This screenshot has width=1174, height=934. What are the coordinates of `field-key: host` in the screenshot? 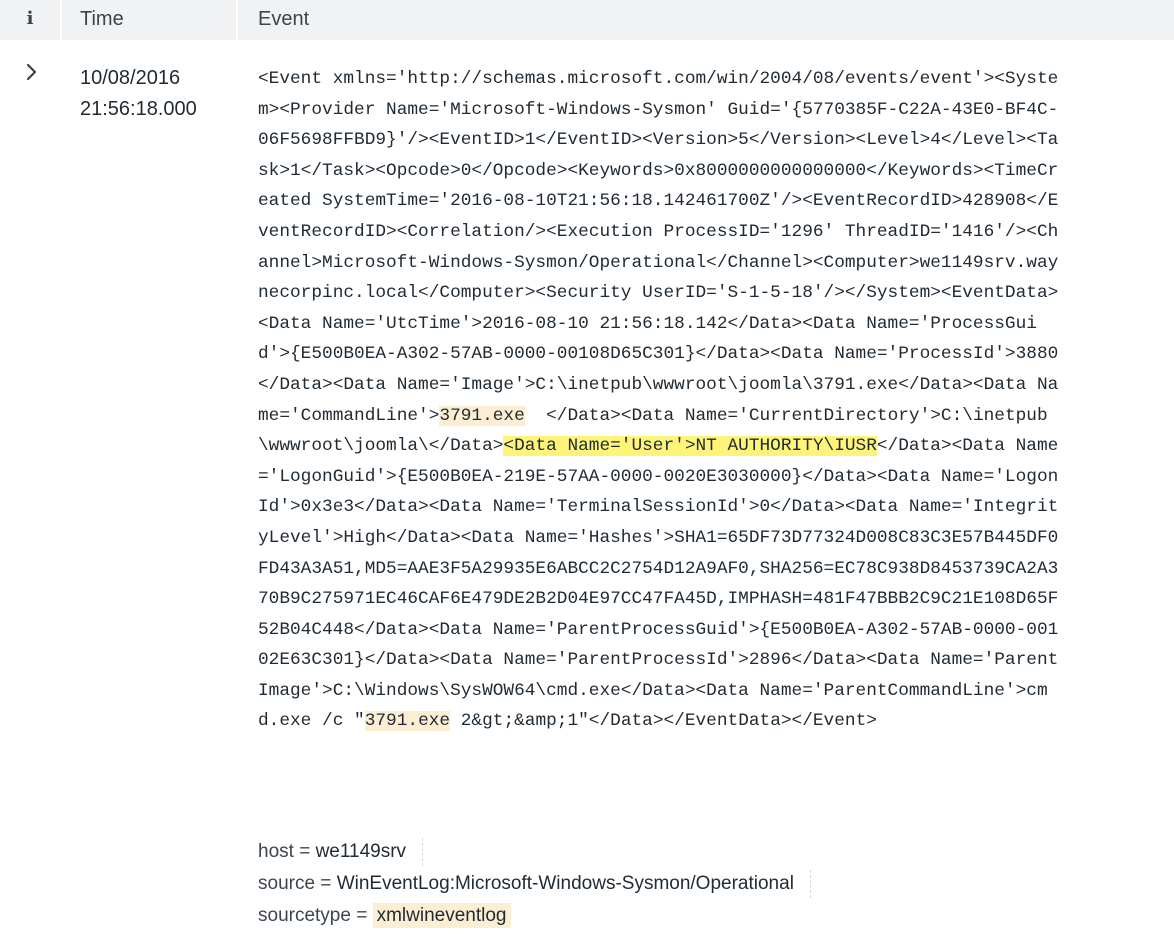 It's located at (276, 851).